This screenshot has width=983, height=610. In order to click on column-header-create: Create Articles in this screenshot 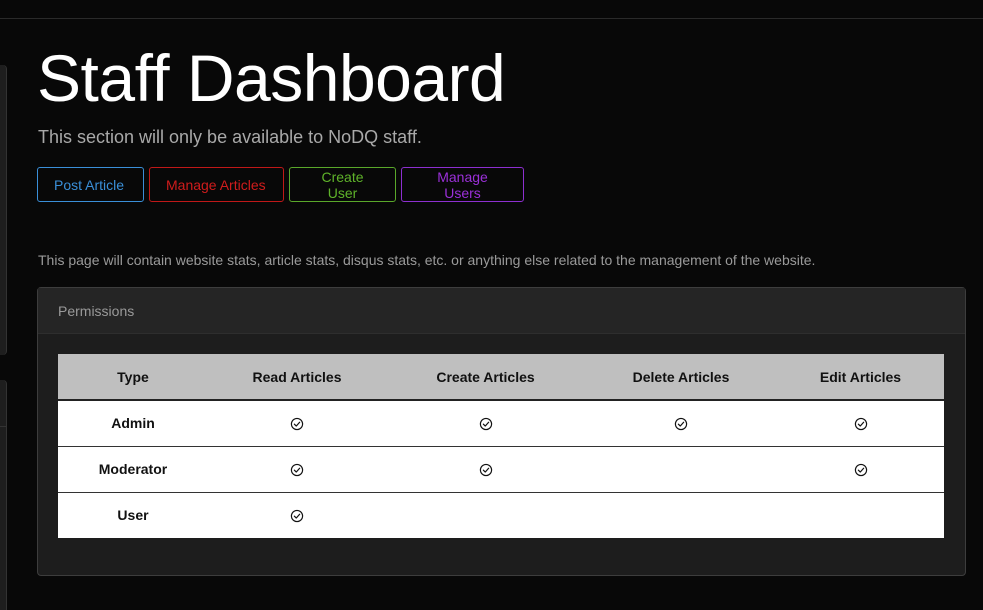, I will do `click(485, 377)`.